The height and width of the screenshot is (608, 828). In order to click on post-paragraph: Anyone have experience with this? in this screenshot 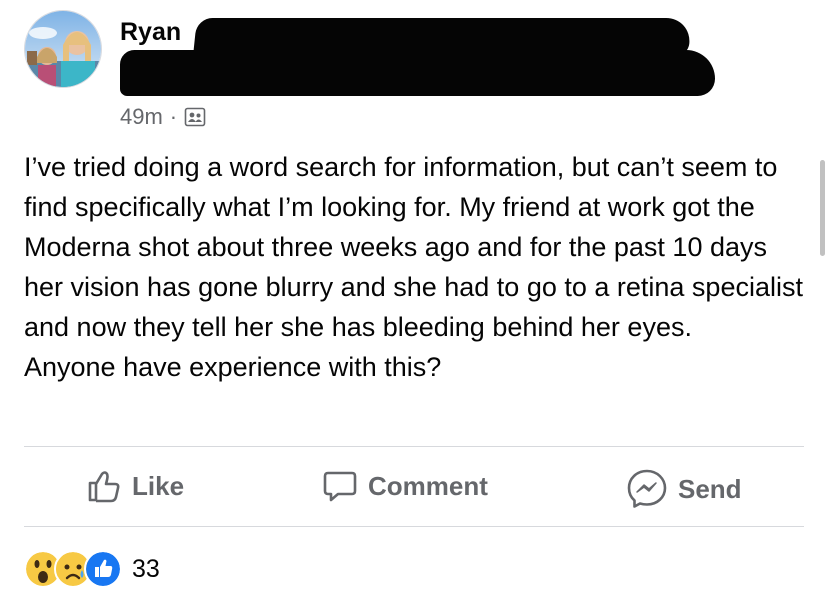, I will do `click(233, 367)`.